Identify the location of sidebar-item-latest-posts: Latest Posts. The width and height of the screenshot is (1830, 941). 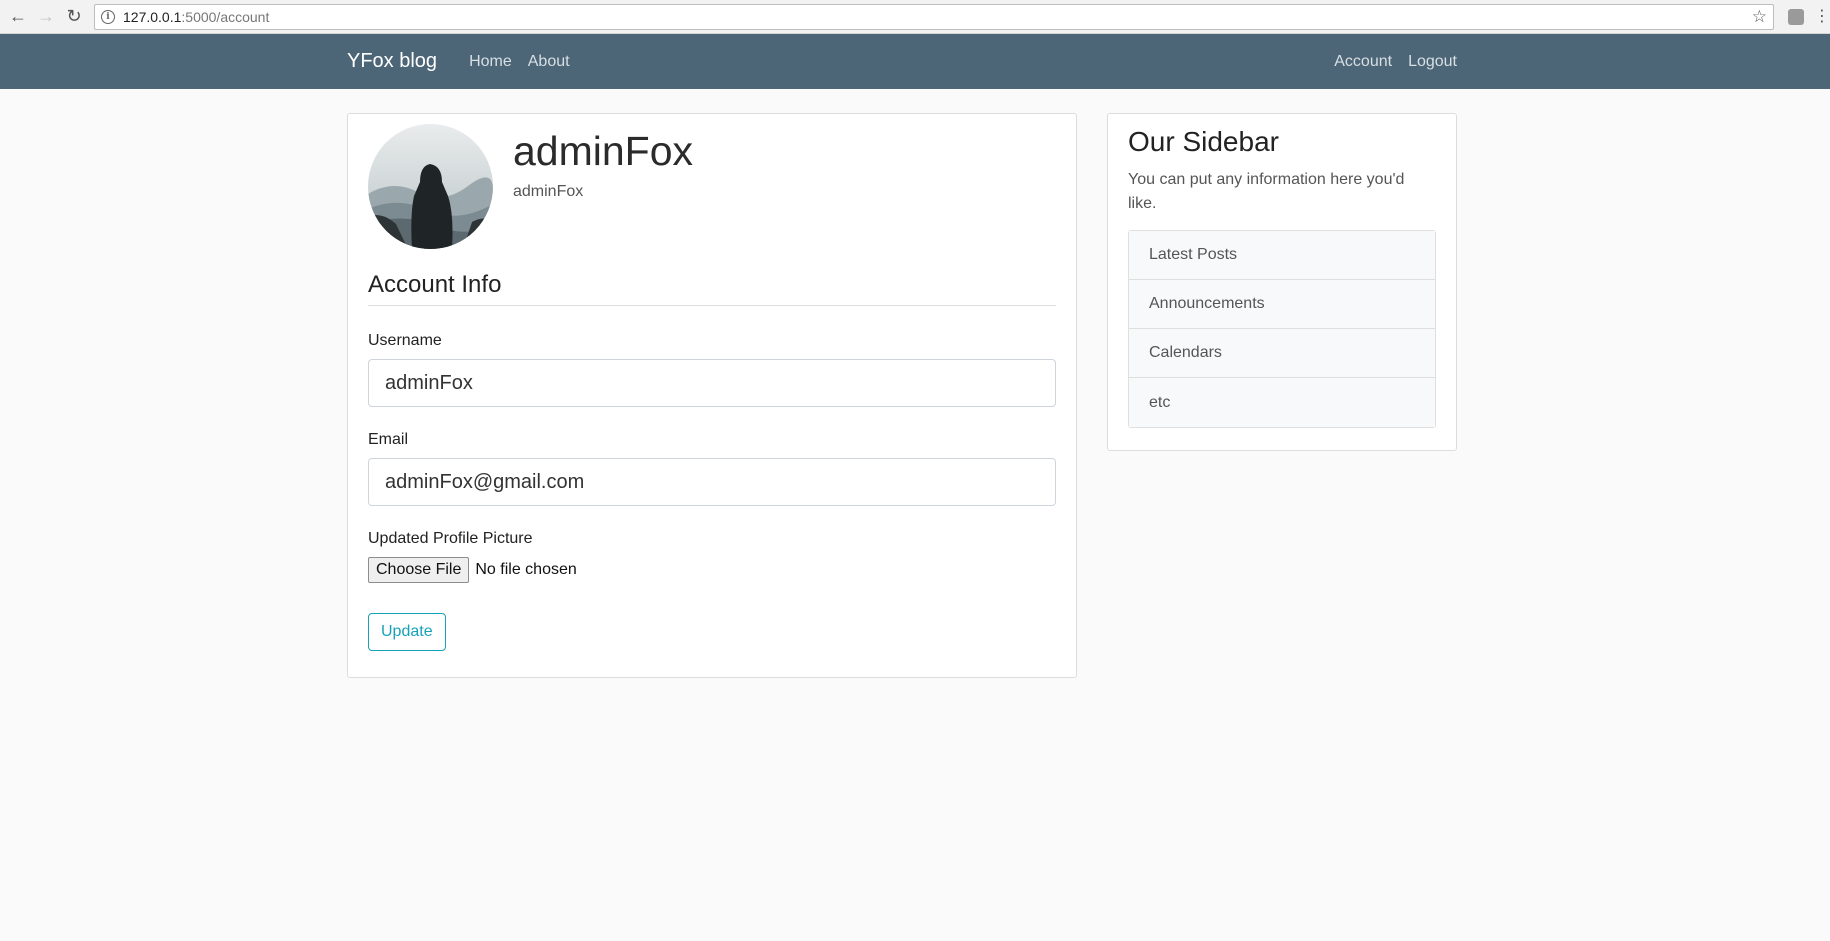
(1282, 255).